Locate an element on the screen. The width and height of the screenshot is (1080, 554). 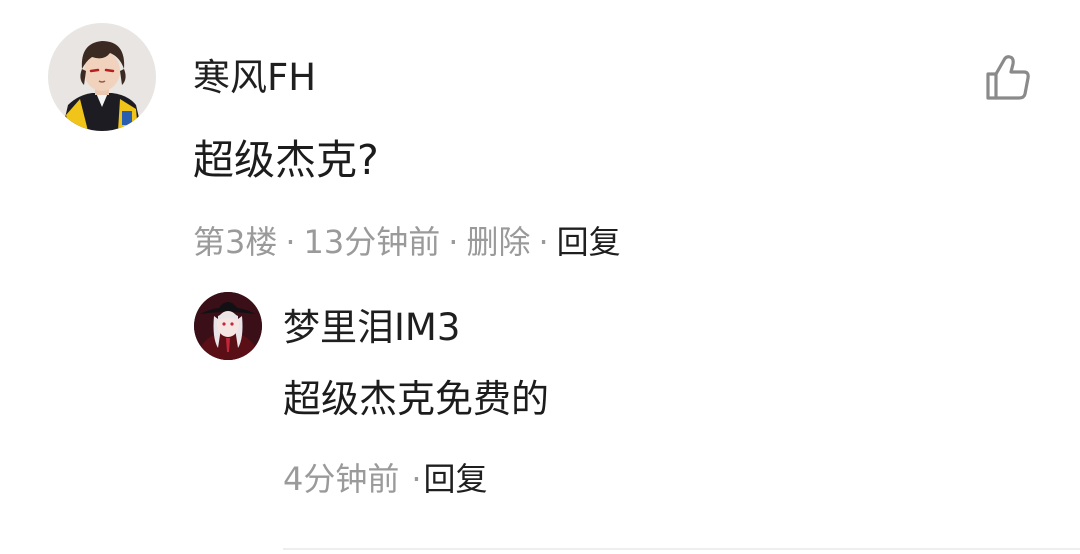
replier-username: 梦里泪IM3 is located at coordinates (371, 327).